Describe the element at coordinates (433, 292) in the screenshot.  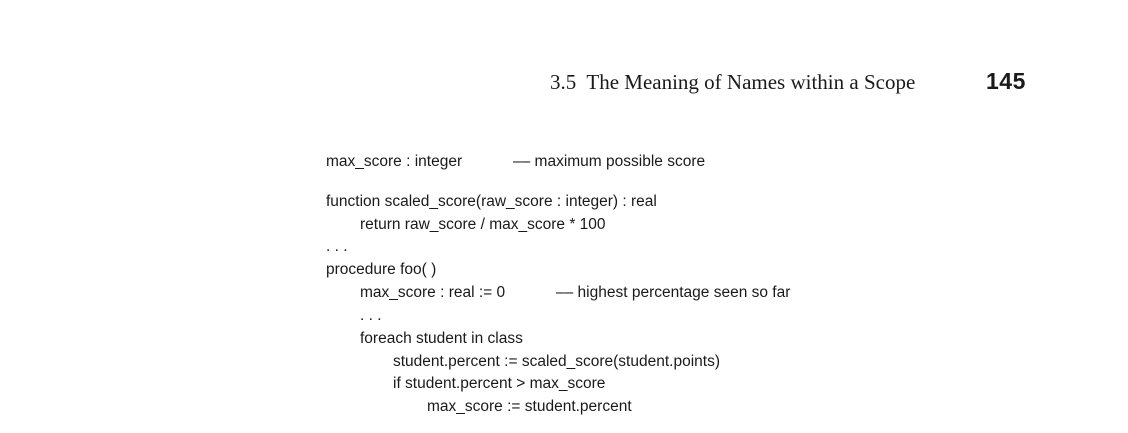
I see `code-line-6: max_score : real := 0` at that location.